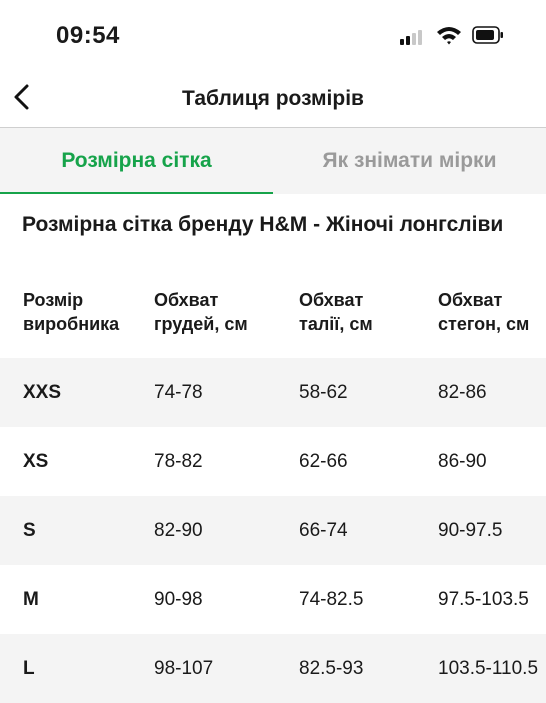  I want to click on size-cell: S, so click(29, 530).